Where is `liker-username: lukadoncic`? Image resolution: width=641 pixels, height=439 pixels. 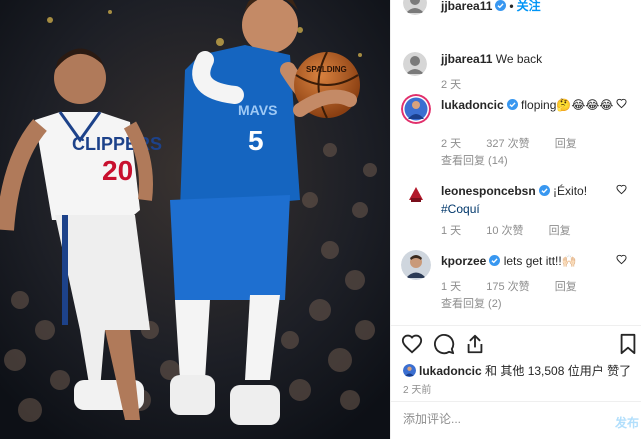
liker-username: lukadoncic is located at coordinates (450, 371).